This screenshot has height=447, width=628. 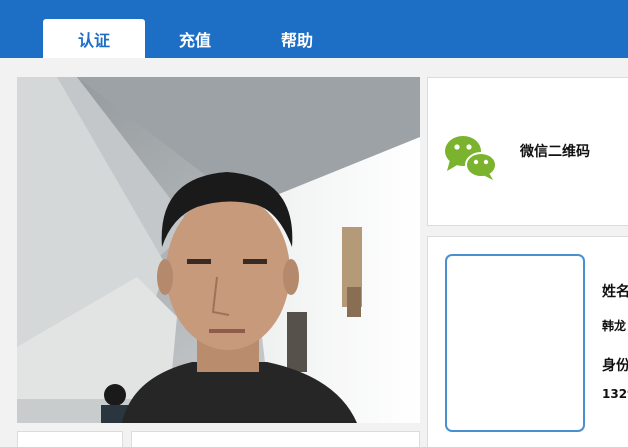 What do you see at coordinates (615, 366) in the screenshot?
I see `id-label: 身份` at bounding box center [615, 366].